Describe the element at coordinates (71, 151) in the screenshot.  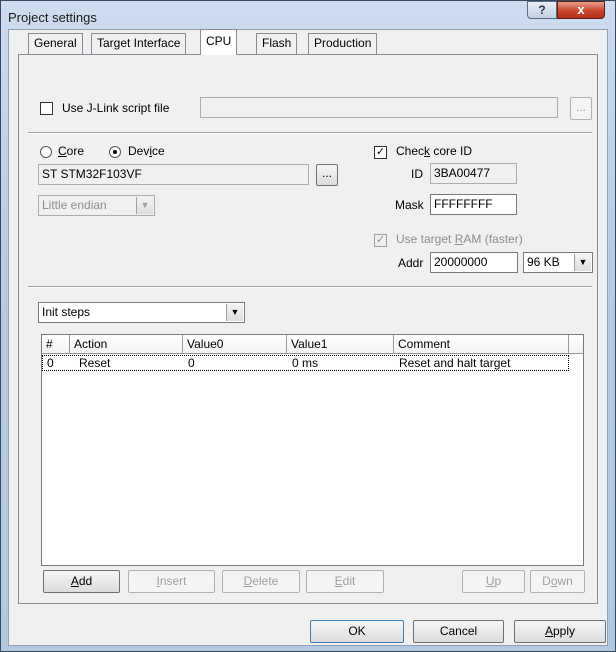
I see `core-radio-label: Core` at that location.